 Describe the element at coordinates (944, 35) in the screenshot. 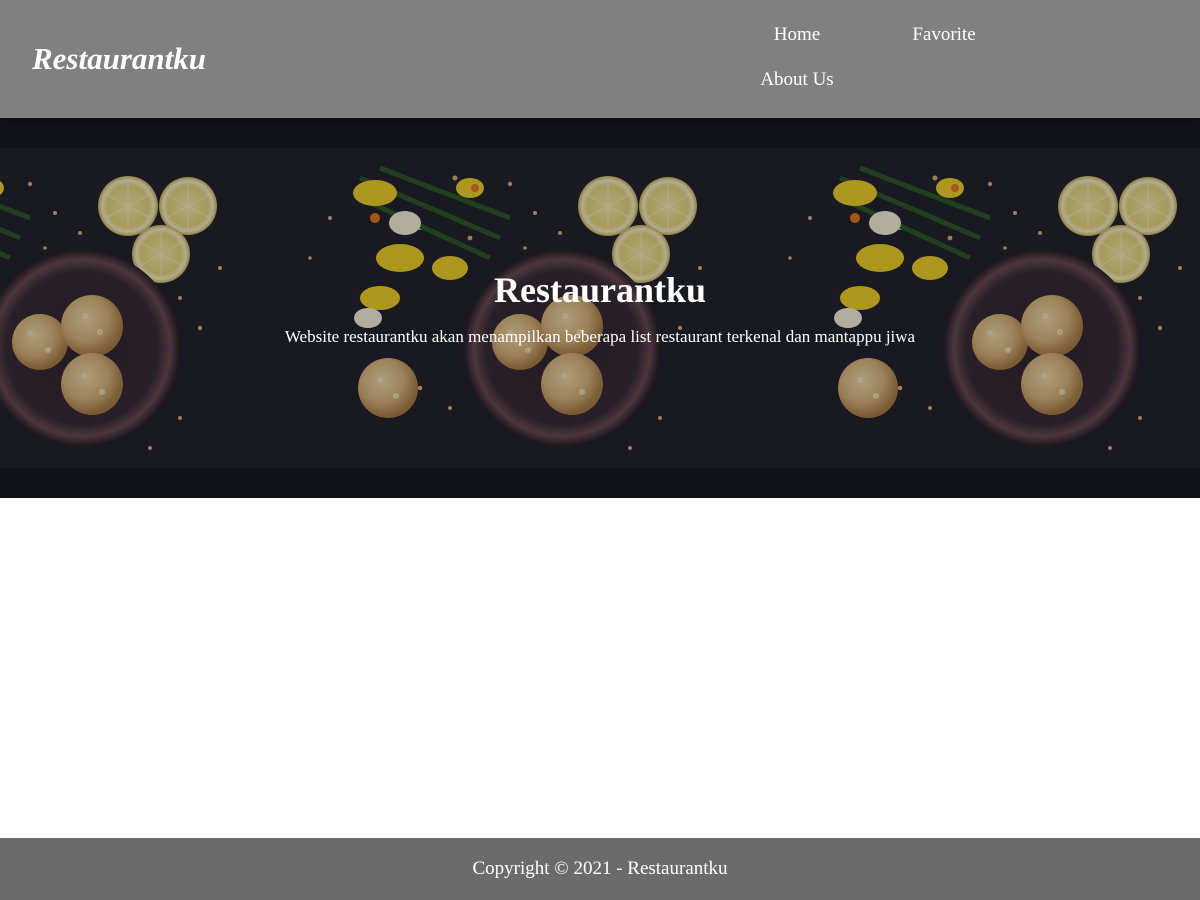

I see `nav-favorite-link: Favorite` at that location.